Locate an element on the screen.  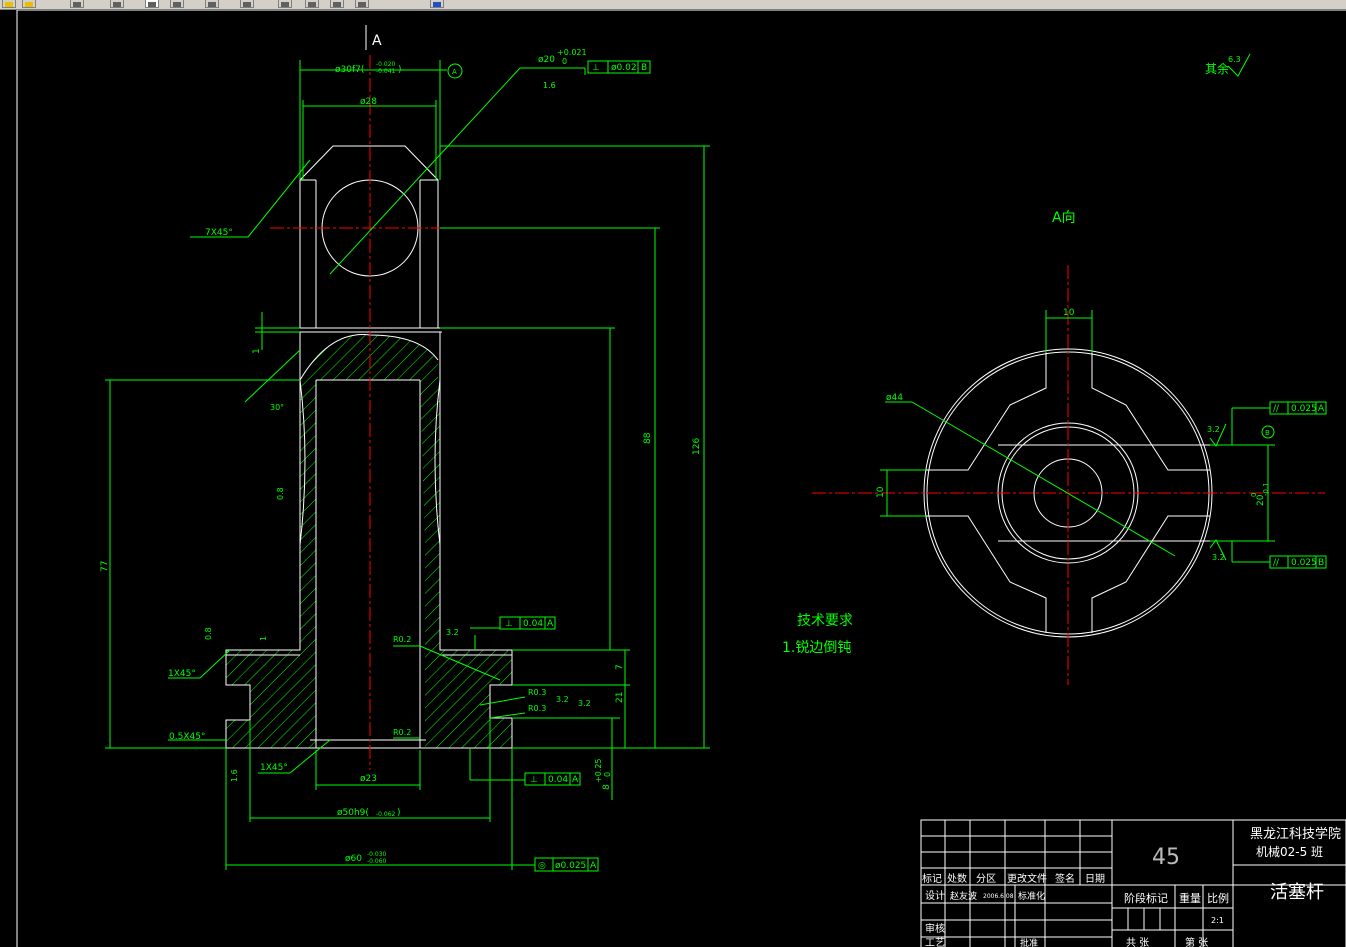
toolpalette-button is located at coordinates (362, 4).